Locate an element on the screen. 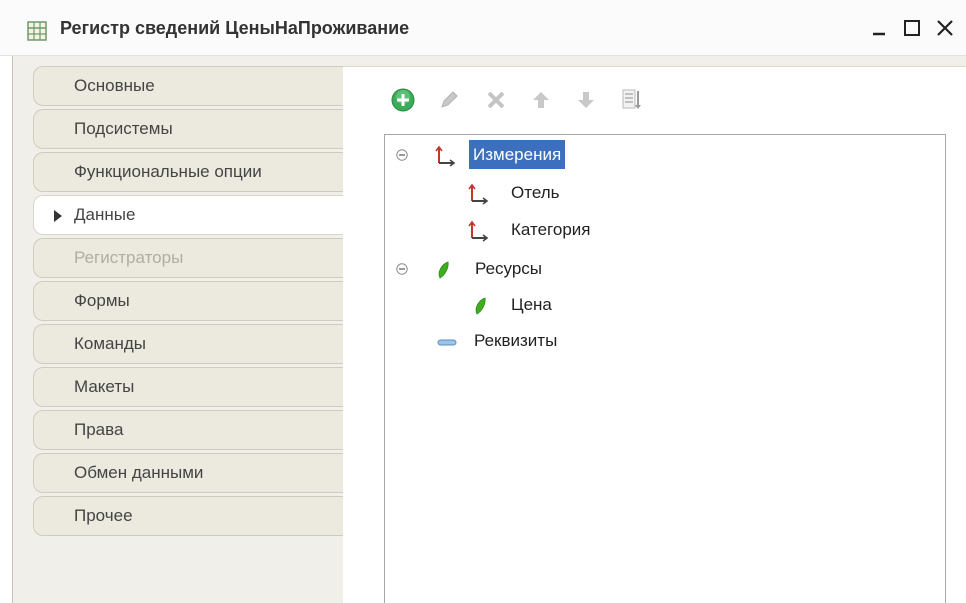  tab-label: Обмен данными is located at coordinates (139, 472).